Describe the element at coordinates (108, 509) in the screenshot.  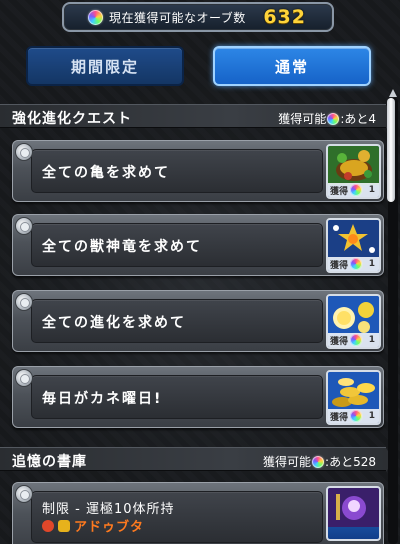
I see `restriction-text: 制限 - 運極10体所持` at that location.